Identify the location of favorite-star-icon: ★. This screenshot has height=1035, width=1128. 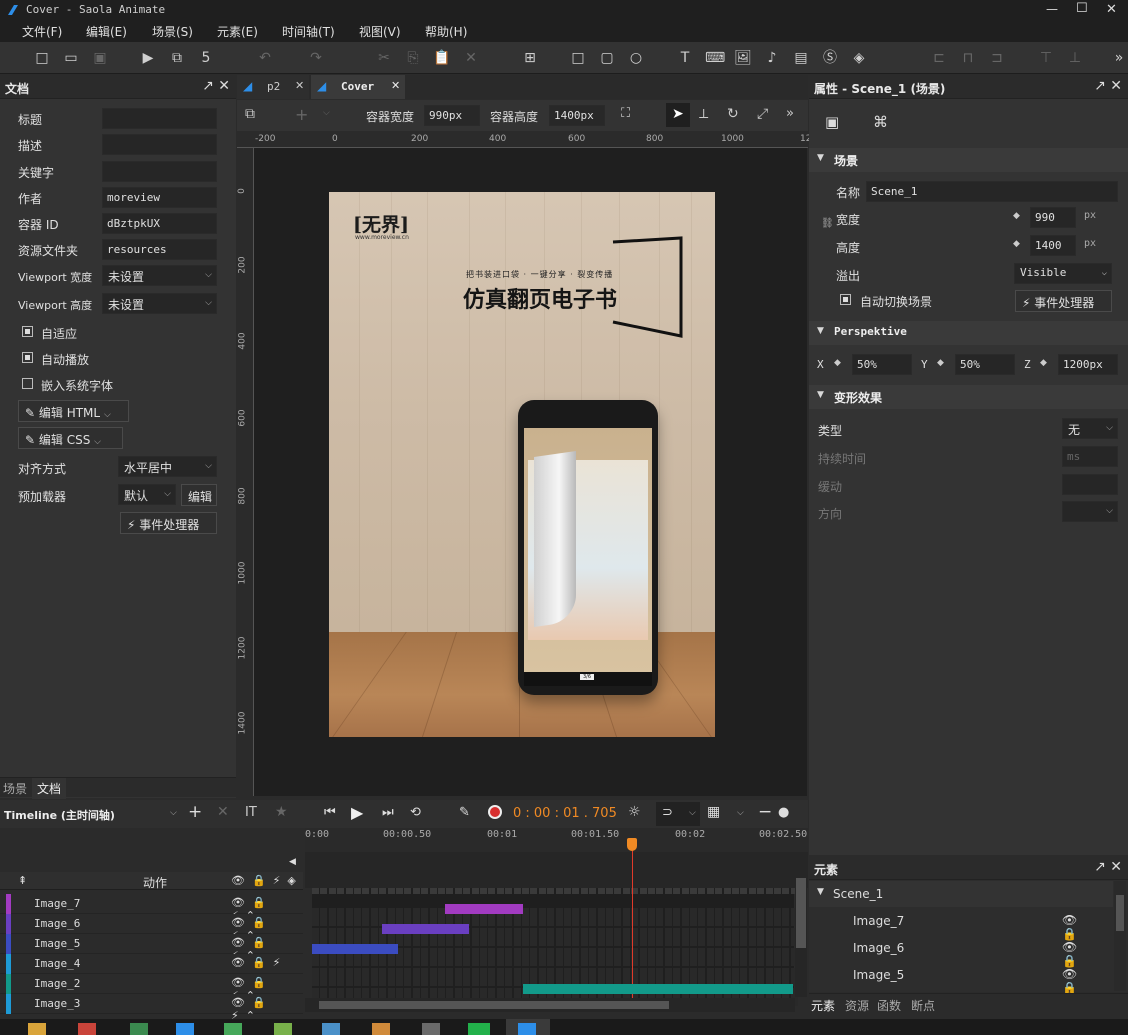
(281, 812).